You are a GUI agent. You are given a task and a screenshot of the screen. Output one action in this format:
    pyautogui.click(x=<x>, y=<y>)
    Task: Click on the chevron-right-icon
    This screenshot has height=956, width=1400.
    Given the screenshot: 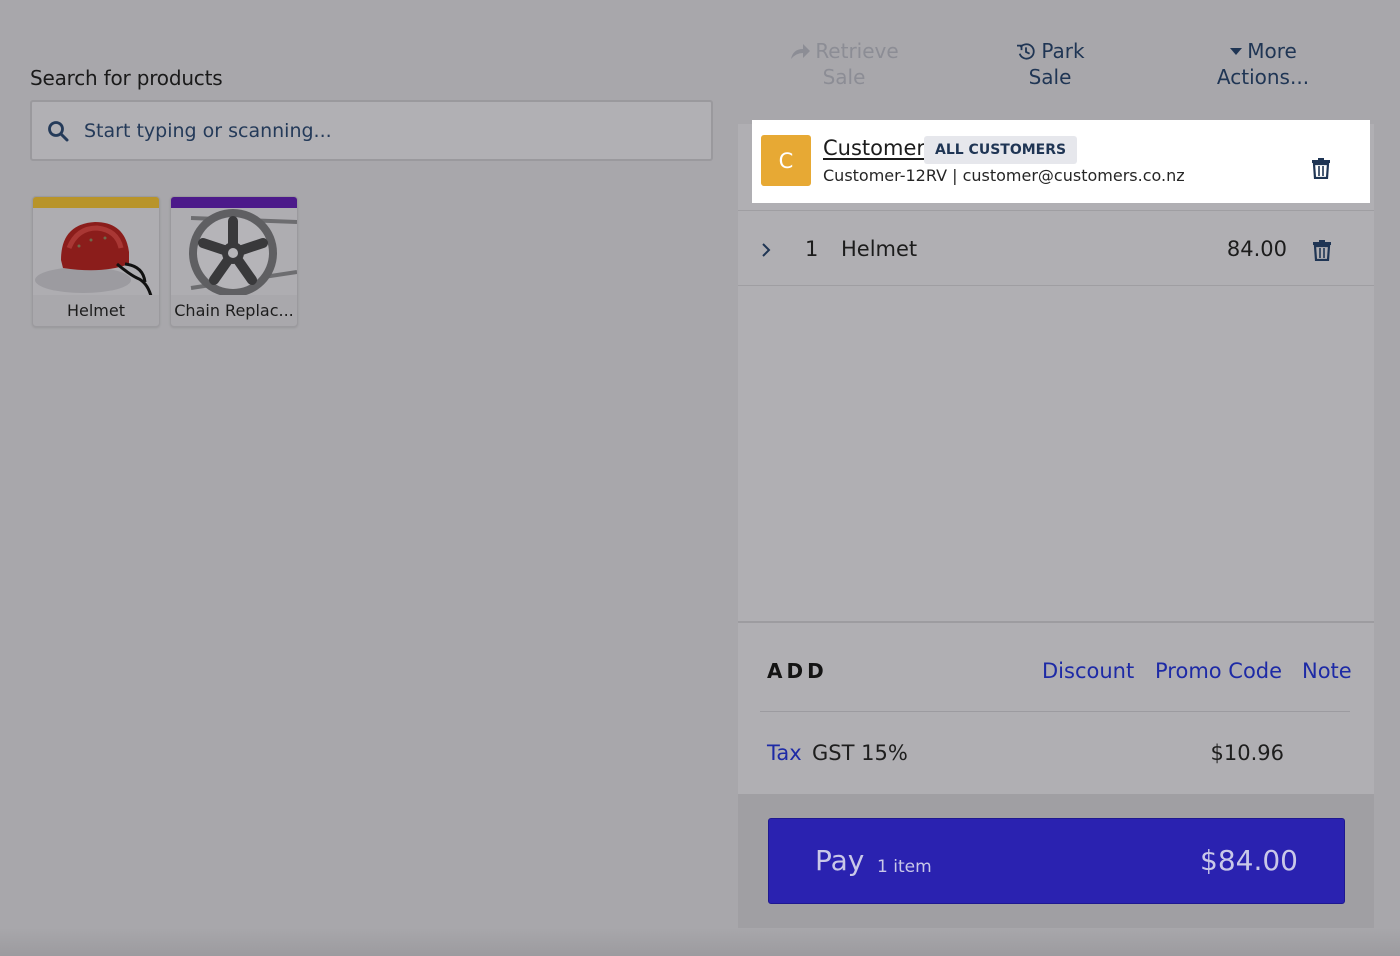 What is the action you would take?
    pyautogui.click(x=766, y=250)
    